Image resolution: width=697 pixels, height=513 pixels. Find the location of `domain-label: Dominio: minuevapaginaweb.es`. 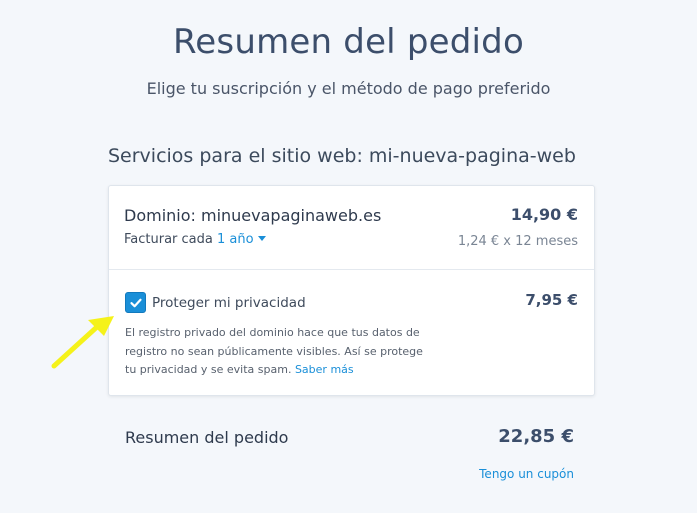

domain-label: Dominio: minuevapaginaweb.es is located at coordinates (253, 215).